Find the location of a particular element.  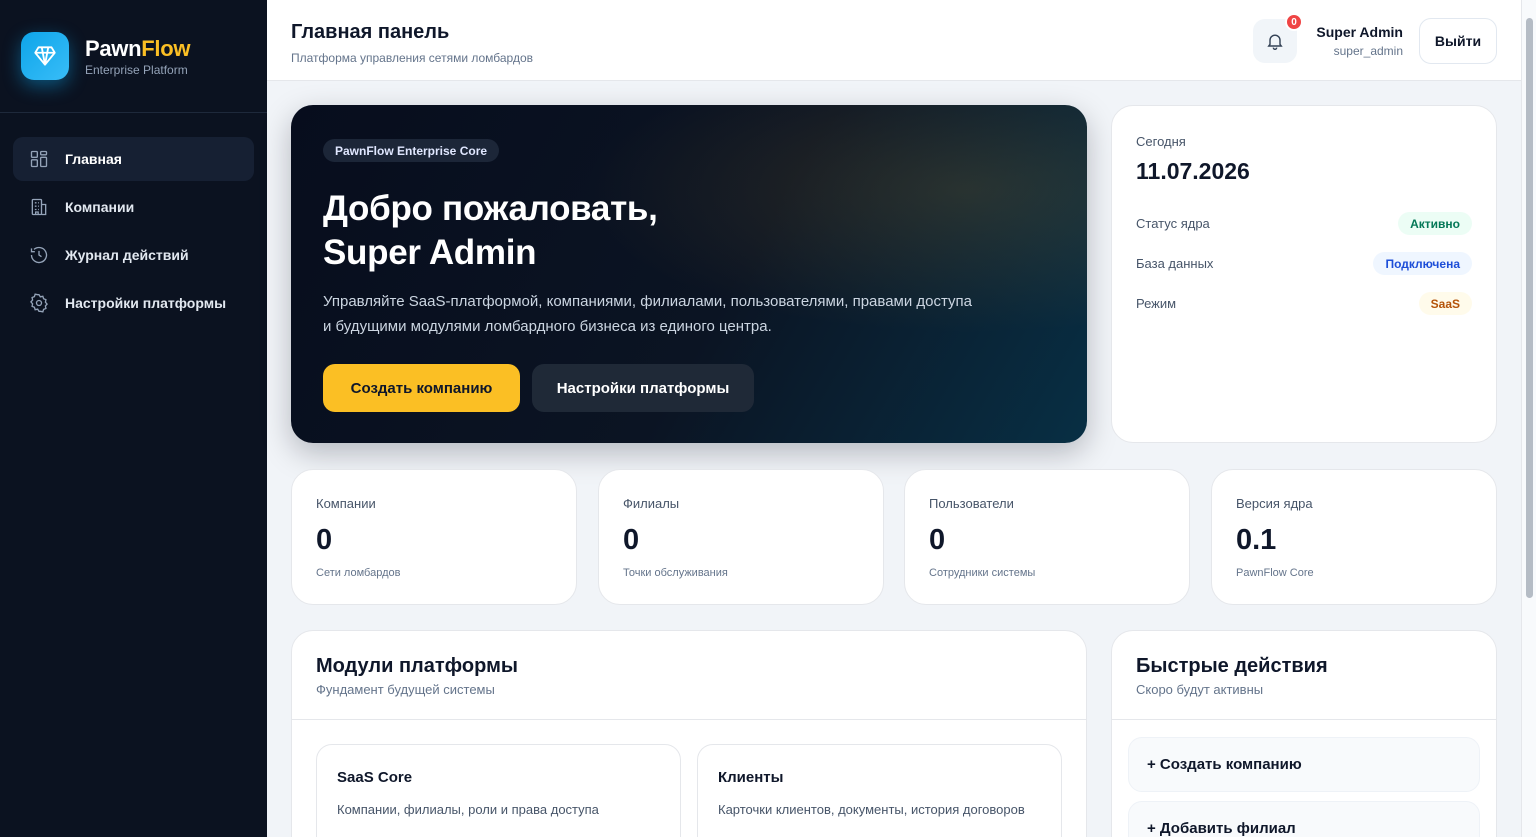

brand-subtitle: Enterprise Platform is located at coordinates (136, 69).